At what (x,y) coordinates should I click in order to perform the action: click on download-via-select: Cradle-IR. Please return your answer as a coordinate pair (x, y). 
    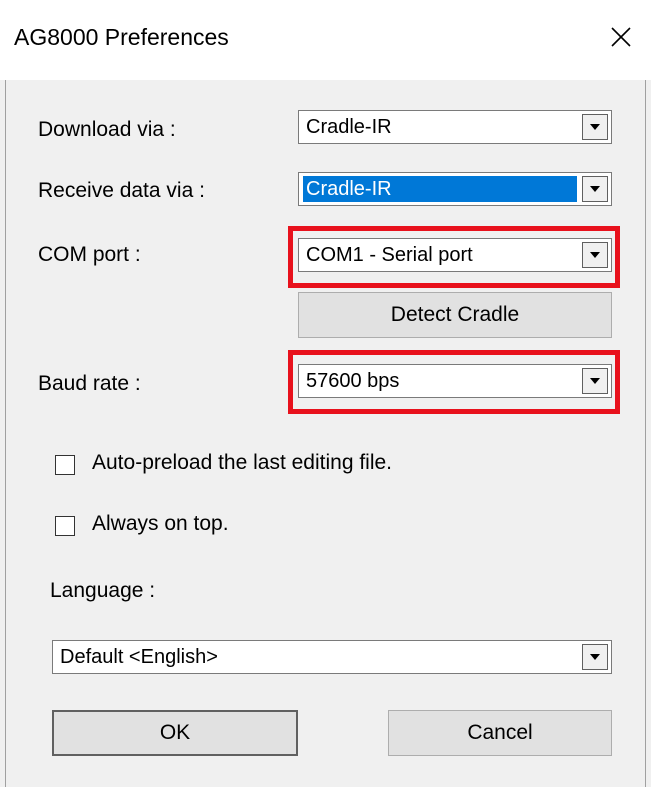
    Looking at the image, I should click on (455, 127).